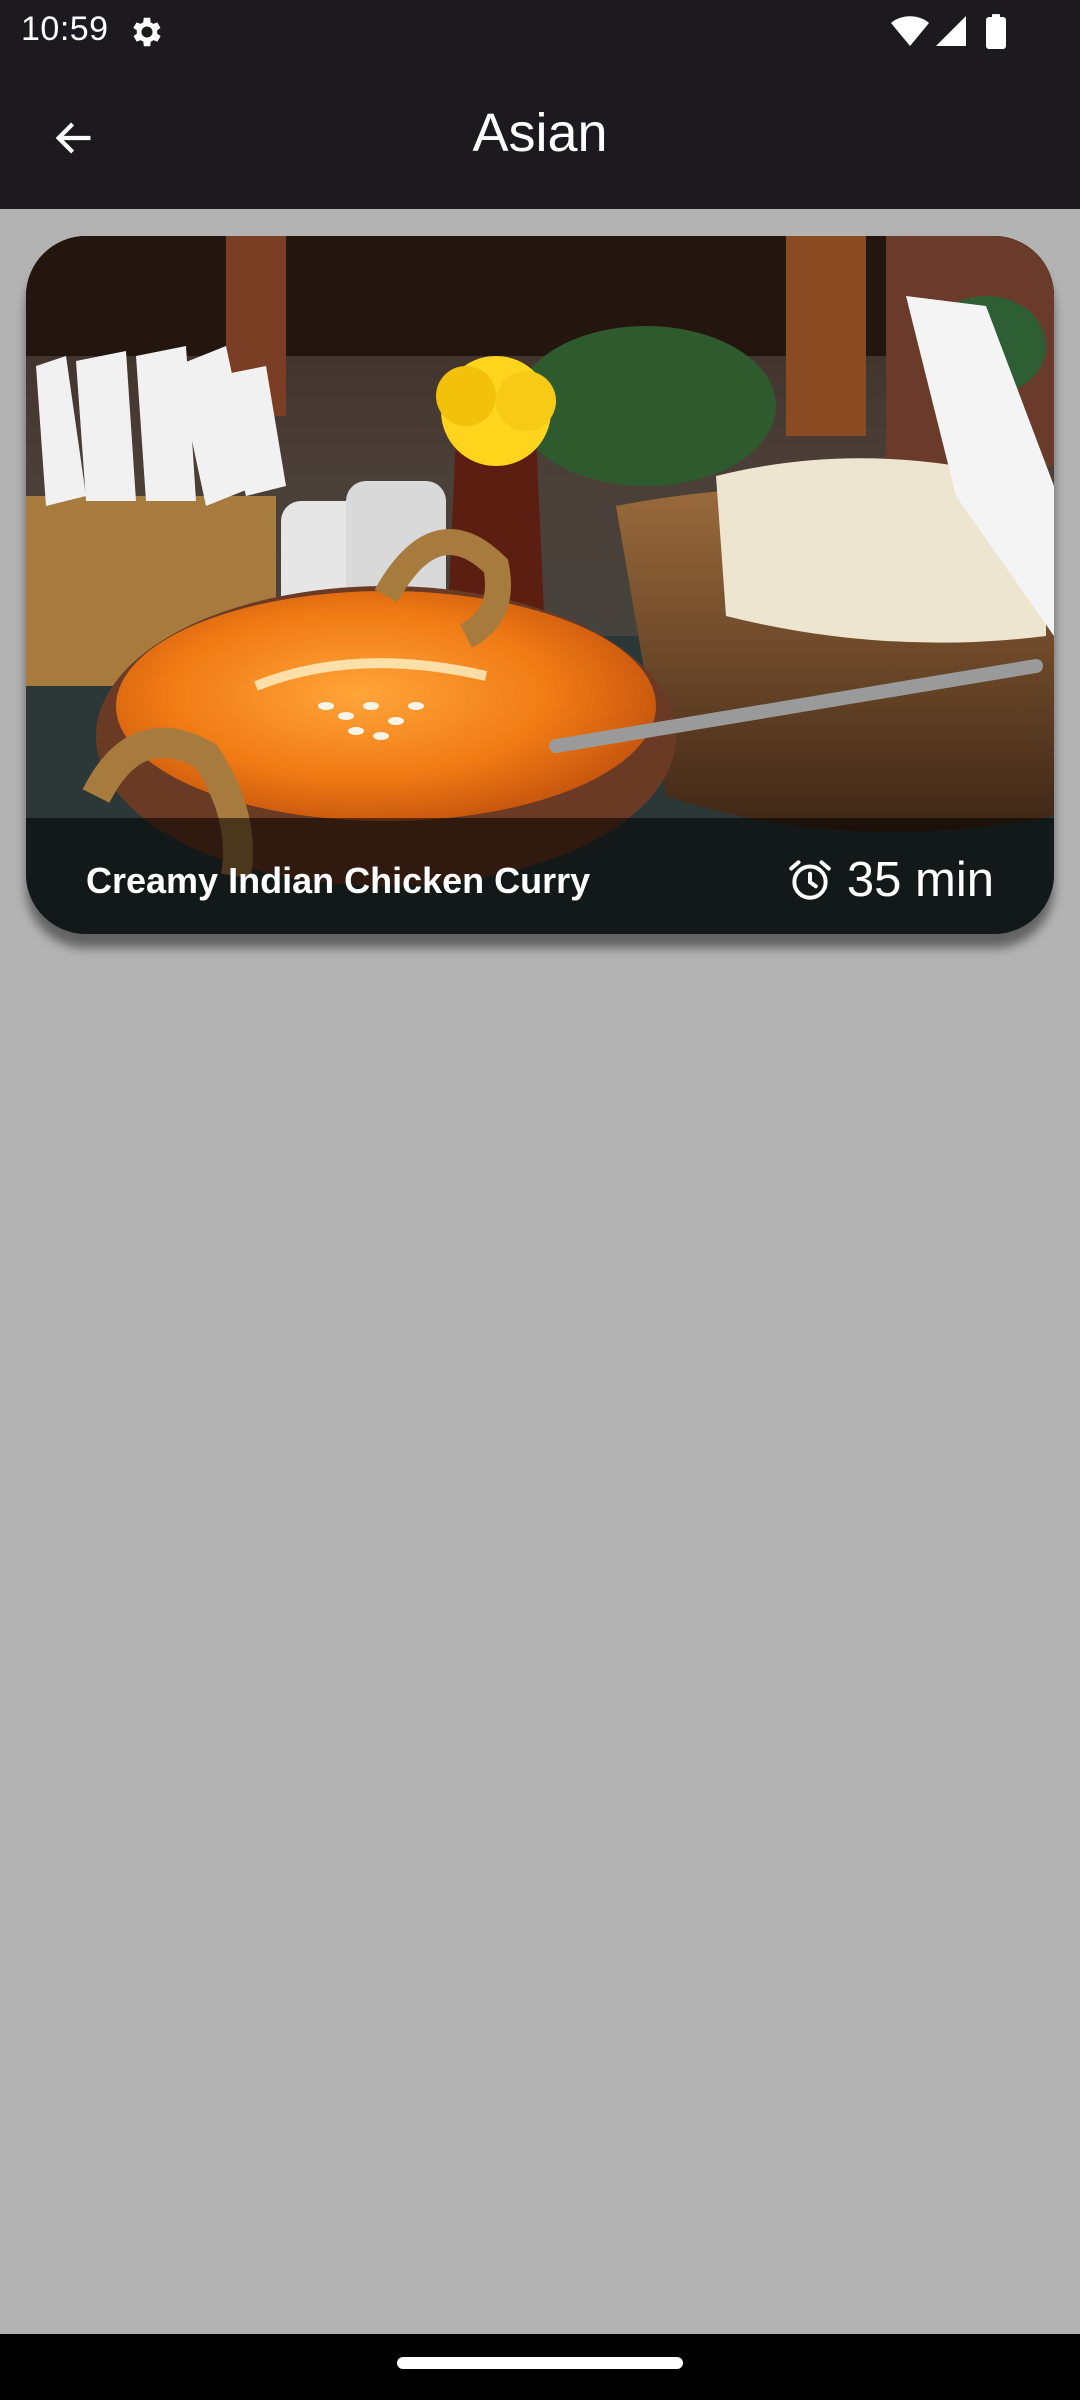 This screenshot has height=2400, width=1080. I want to click on status-bar: 10:59, so click(540, 32).